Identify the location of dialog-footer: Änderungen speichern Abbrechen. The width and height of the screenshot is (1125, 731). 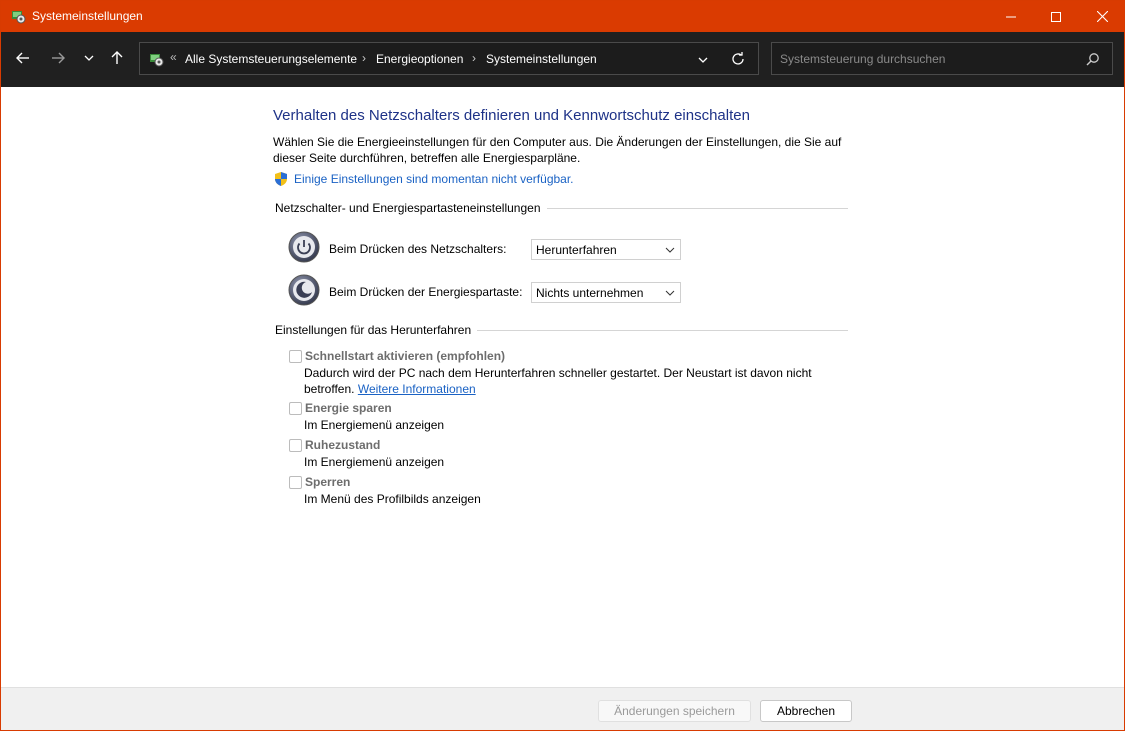
(562, 708).